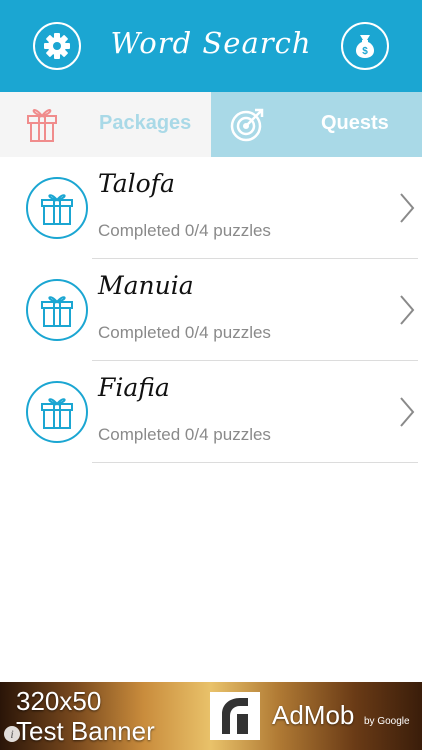 The height and width of the screenshot is (750, 422). I want to click on shop-button: $, so click(365, 46).